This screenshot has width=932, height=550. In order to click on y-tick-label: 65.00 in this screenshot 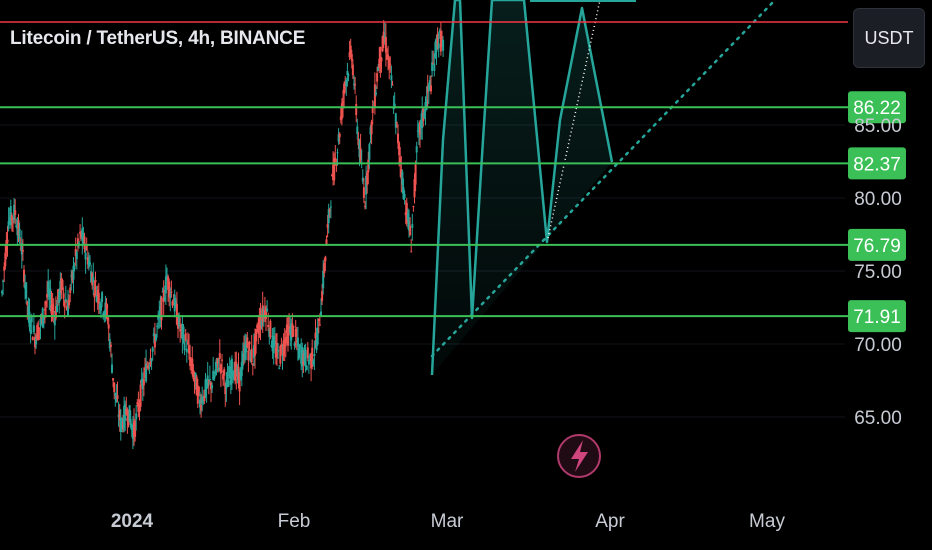, I will do `click(878, 418)`.